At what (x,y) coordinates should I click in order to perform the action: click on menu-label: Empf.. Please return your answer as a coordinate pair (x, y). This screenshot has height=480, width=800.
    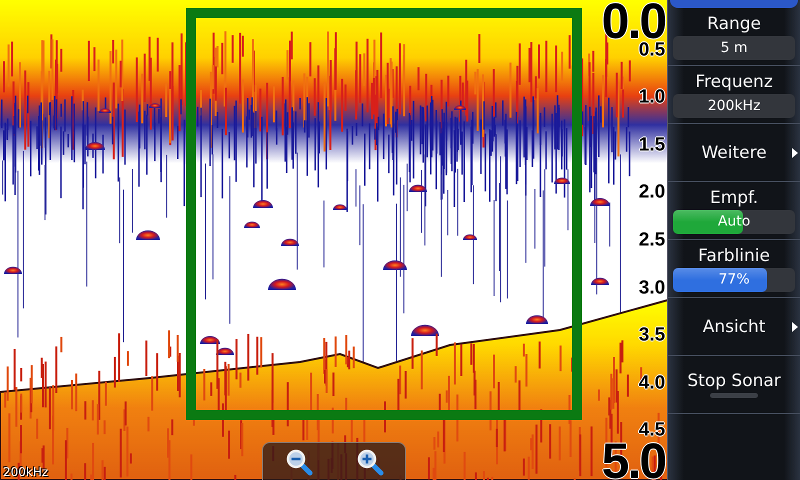
    Looking at the image, I should click on (734, 198).